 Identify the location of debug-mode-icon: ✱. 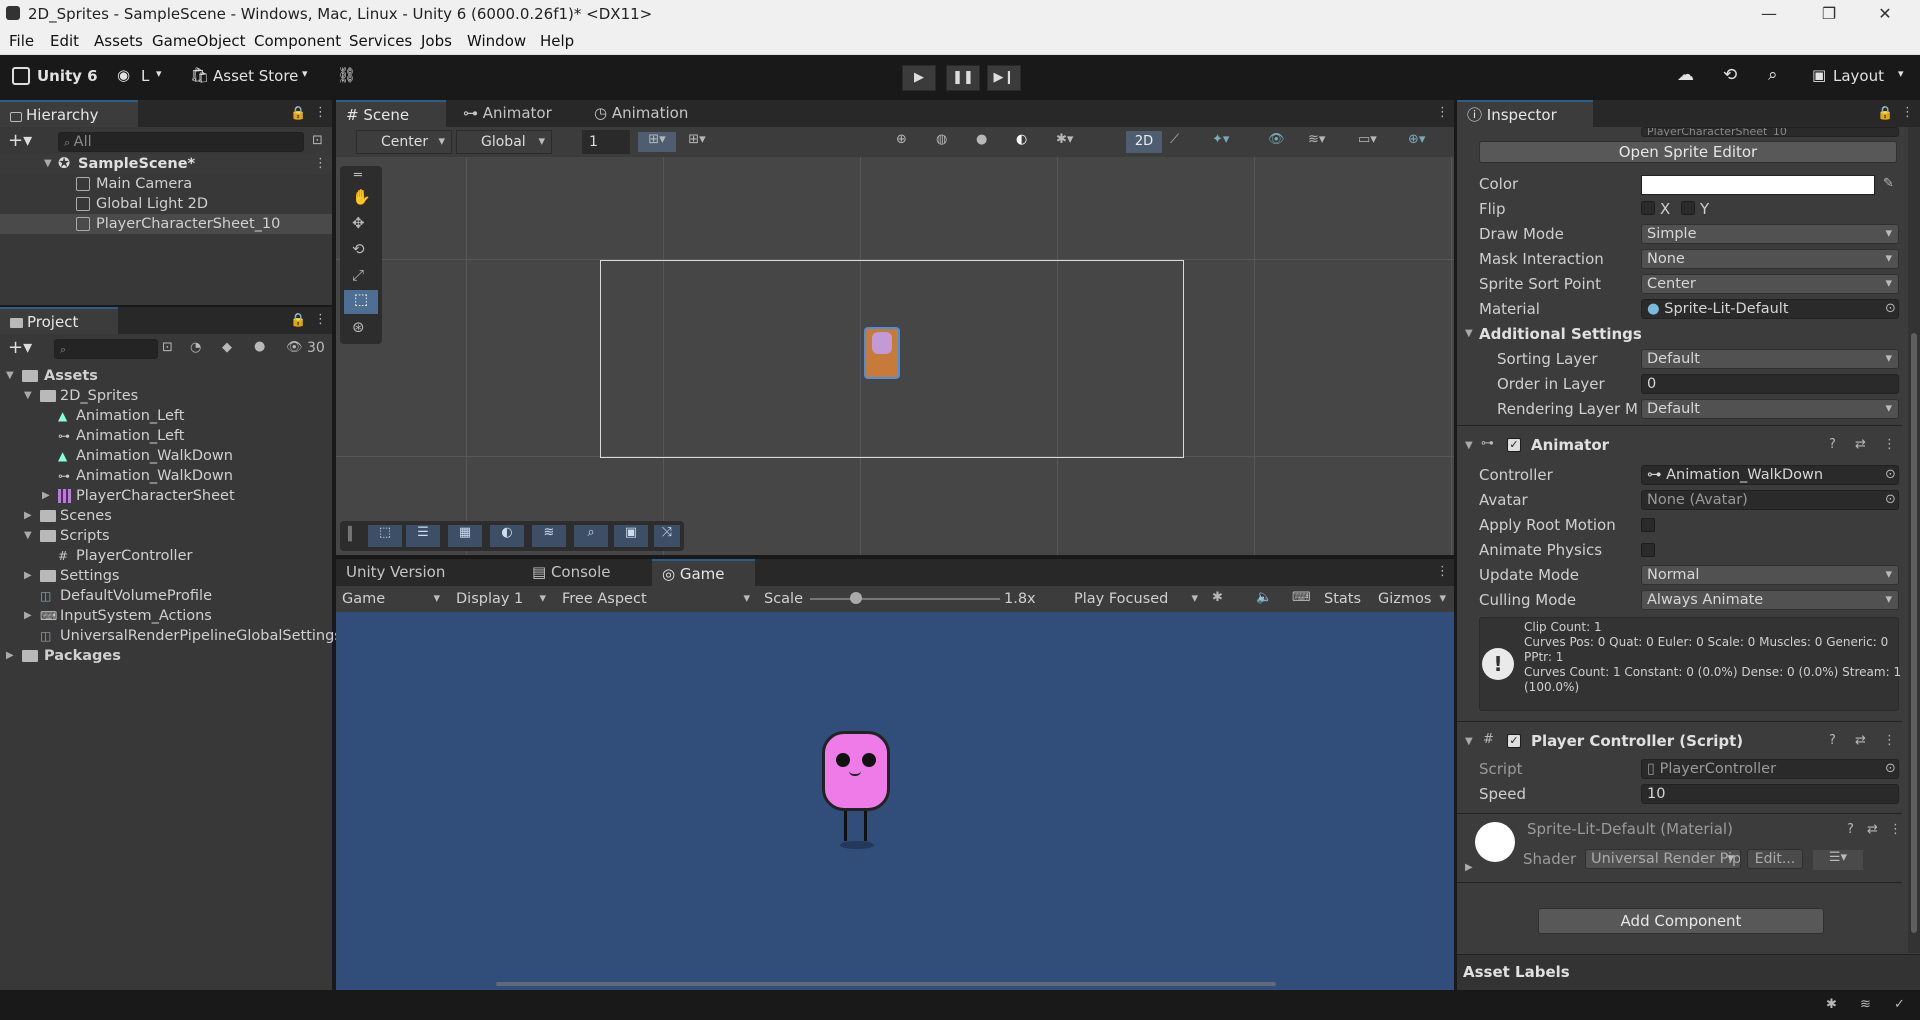
(1831, 1004).